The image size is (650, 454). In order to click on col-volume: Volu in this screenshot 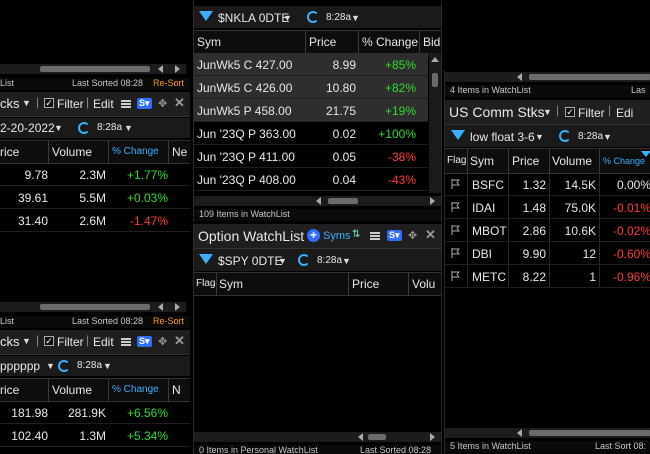, I will do `click(423, 284)`.